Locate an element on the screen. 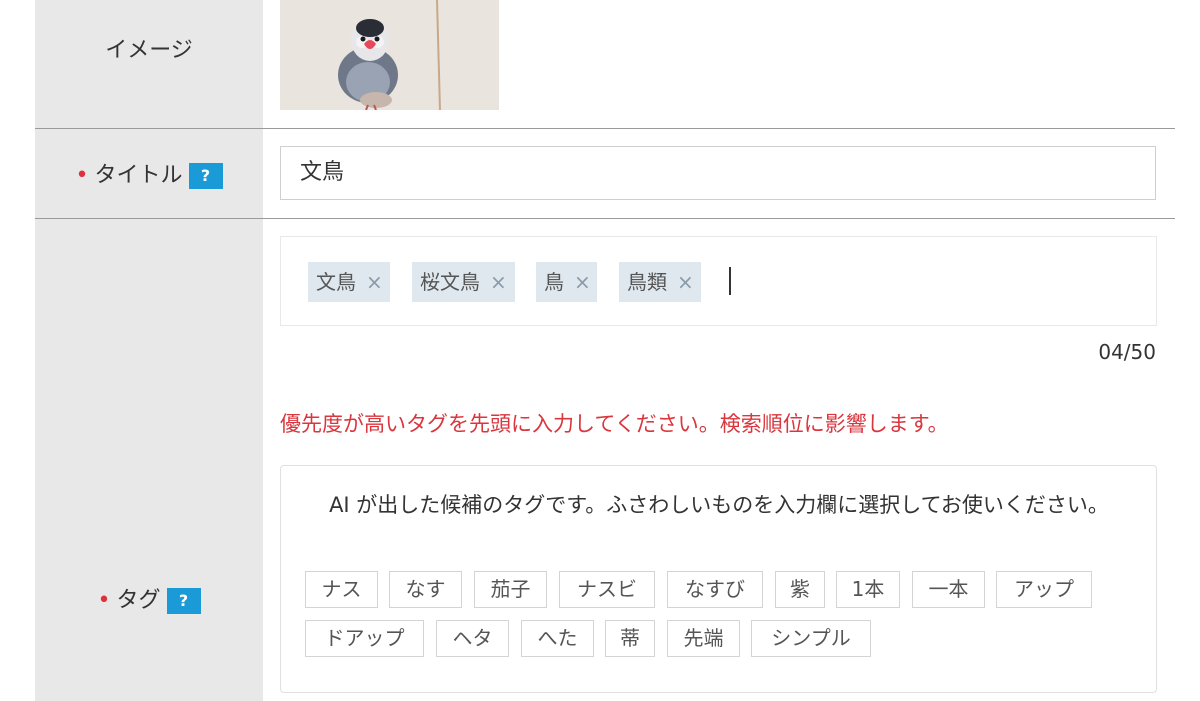 The image size is (1200, 701). suggested-tag: なす is located at coordinates (425, 589).